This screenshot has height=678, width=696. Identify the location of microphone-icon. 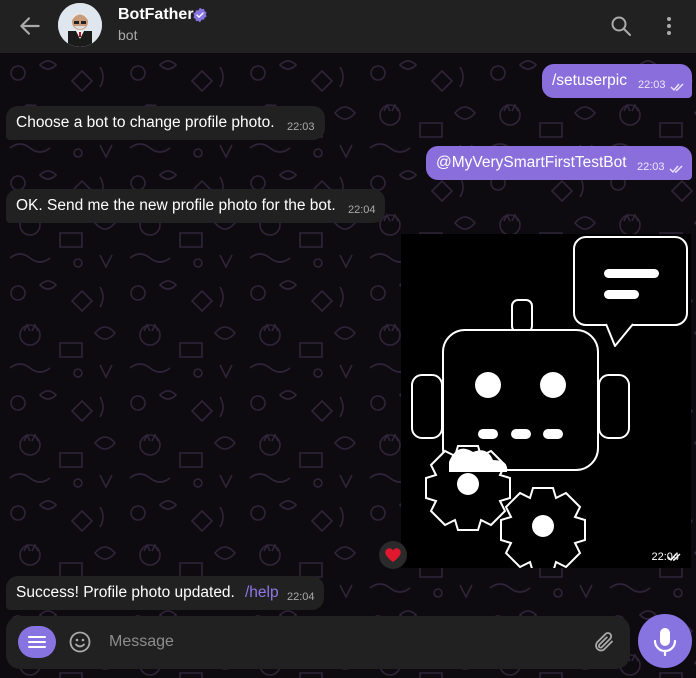
(665, 642).